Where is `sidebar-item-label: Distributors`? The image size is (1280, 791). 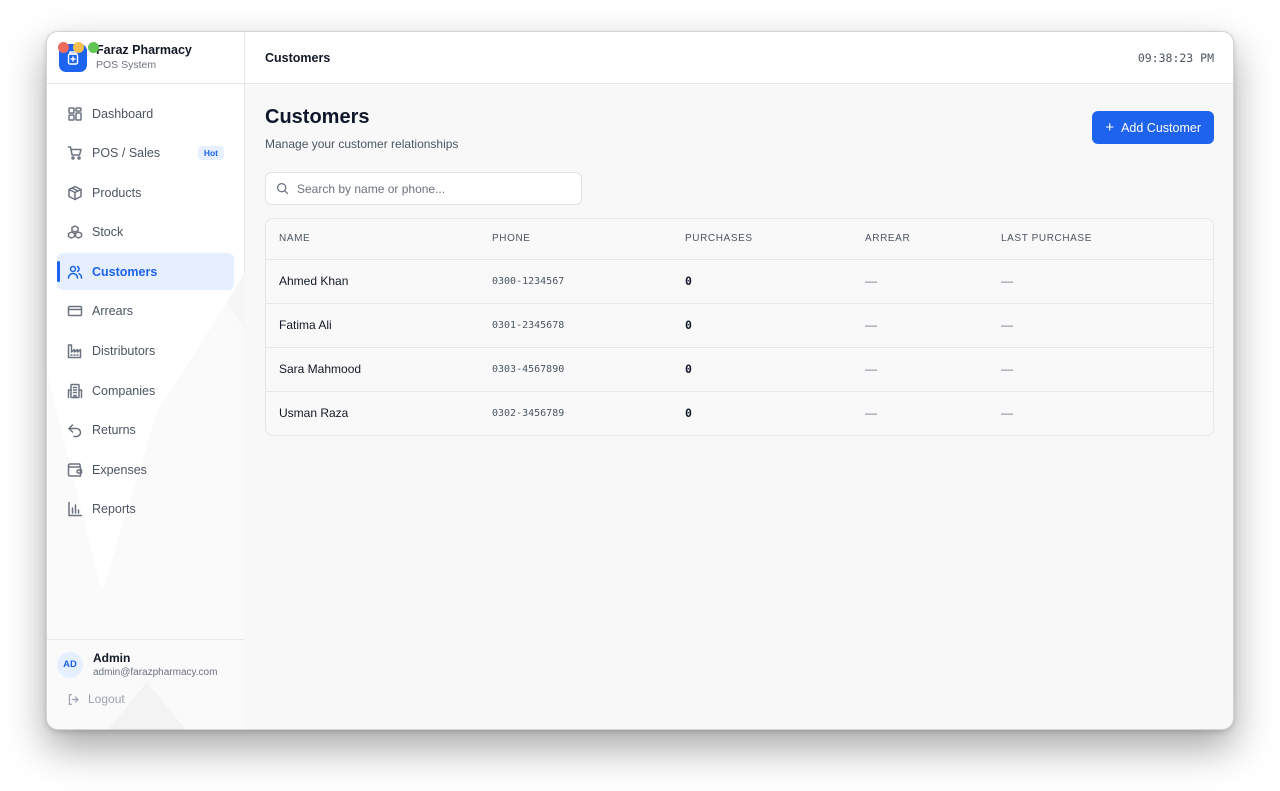
sidebar-item-label: Distributors is located at coordinates (124, 351).